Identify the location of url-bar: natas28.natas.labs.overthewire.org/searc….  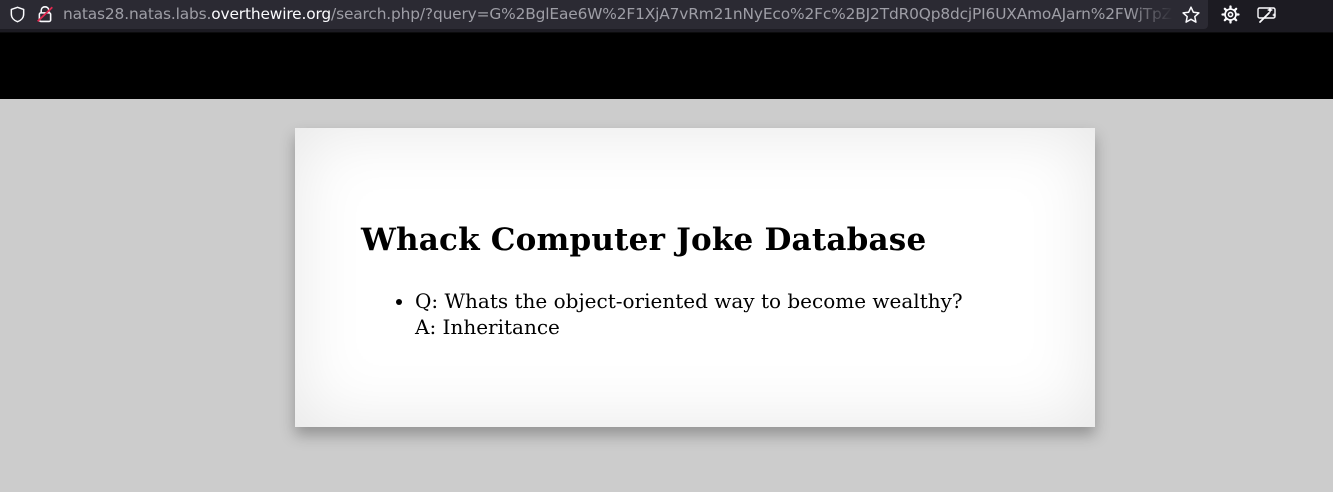
(604, 14).